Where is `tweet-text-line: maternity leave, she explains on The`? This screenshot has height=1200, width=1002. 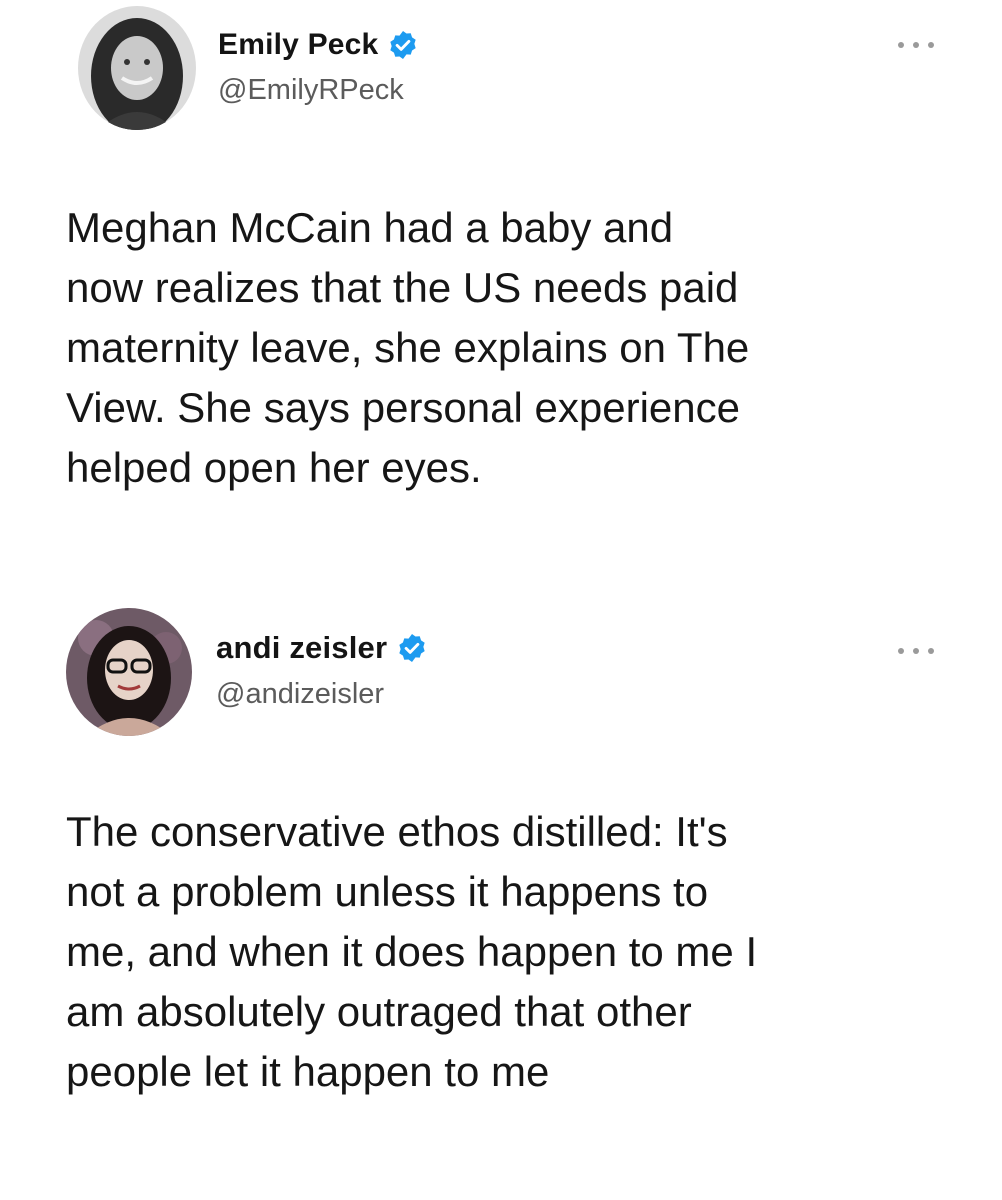 tweet-text-line: maternity leave, she explains on The is located at coordinates (408, 347).